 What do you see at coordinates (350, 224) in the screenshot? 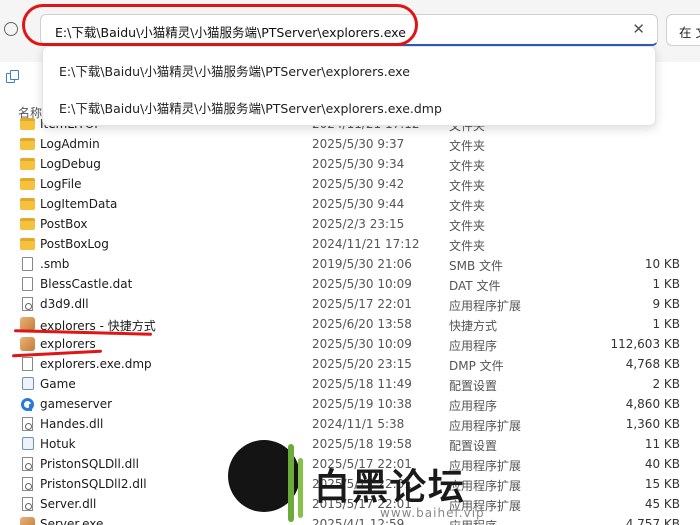
I see `file-row: PostBox 2025/2/3 23:15 文件夹` at bounding box center [350, 224].